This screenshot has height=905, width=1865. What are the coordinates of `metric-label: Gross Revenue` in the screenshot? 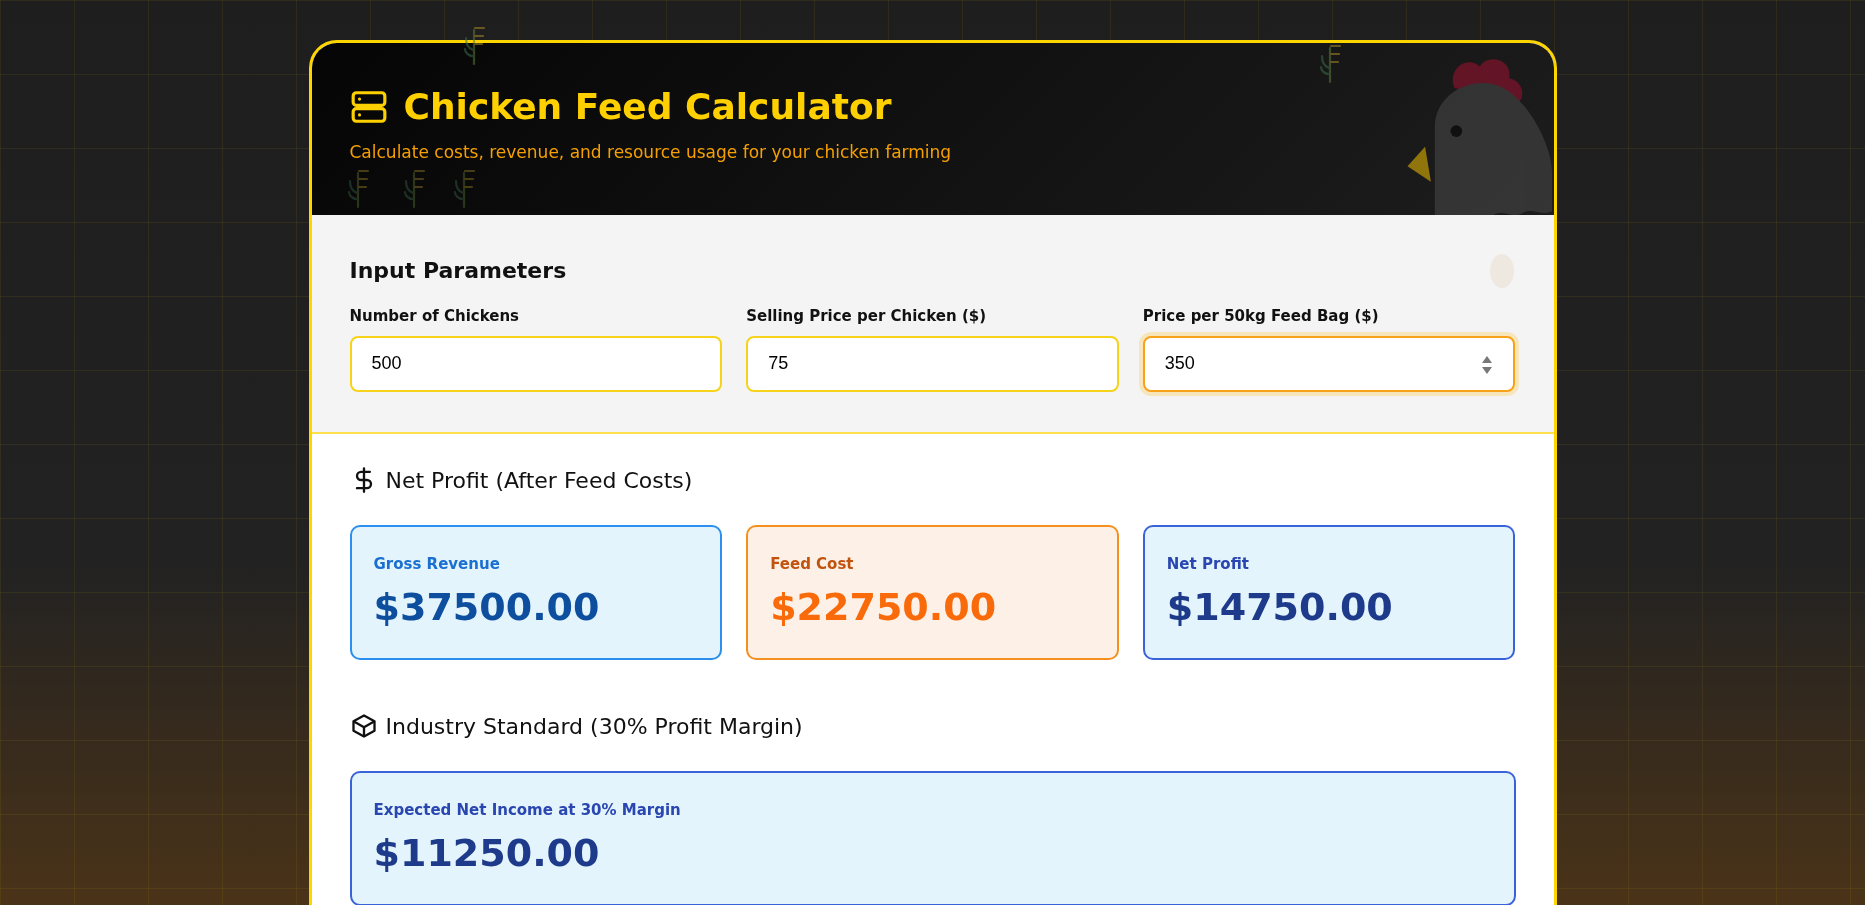 It's located at (437, 564).